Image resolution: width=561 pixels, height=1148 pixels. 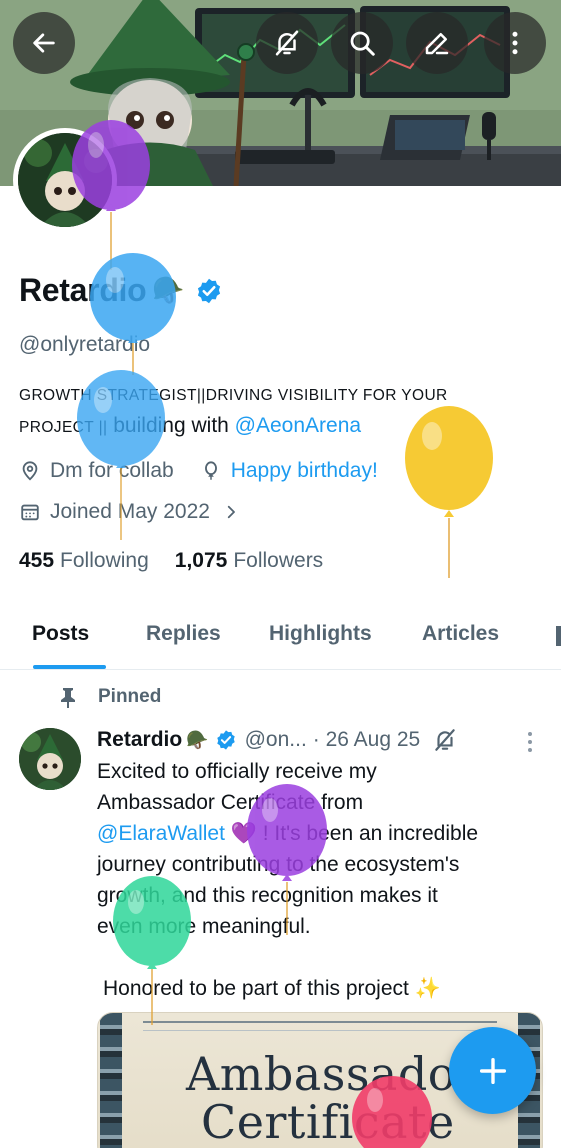 I want to click on search-icon, so click(x=362, y=43).